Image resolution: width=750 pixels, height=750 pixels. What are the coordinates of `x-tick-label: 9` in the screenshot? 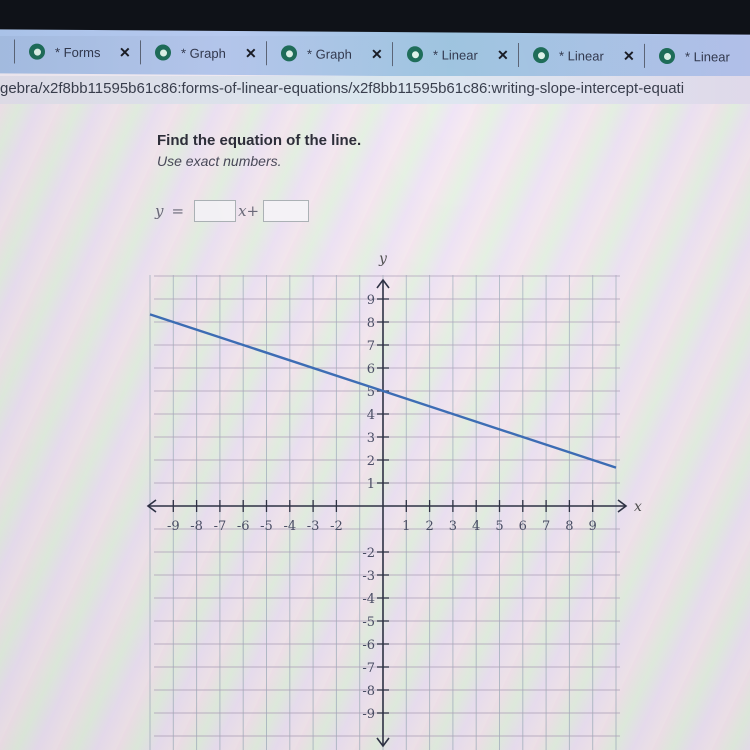 It's located at (593, 526).